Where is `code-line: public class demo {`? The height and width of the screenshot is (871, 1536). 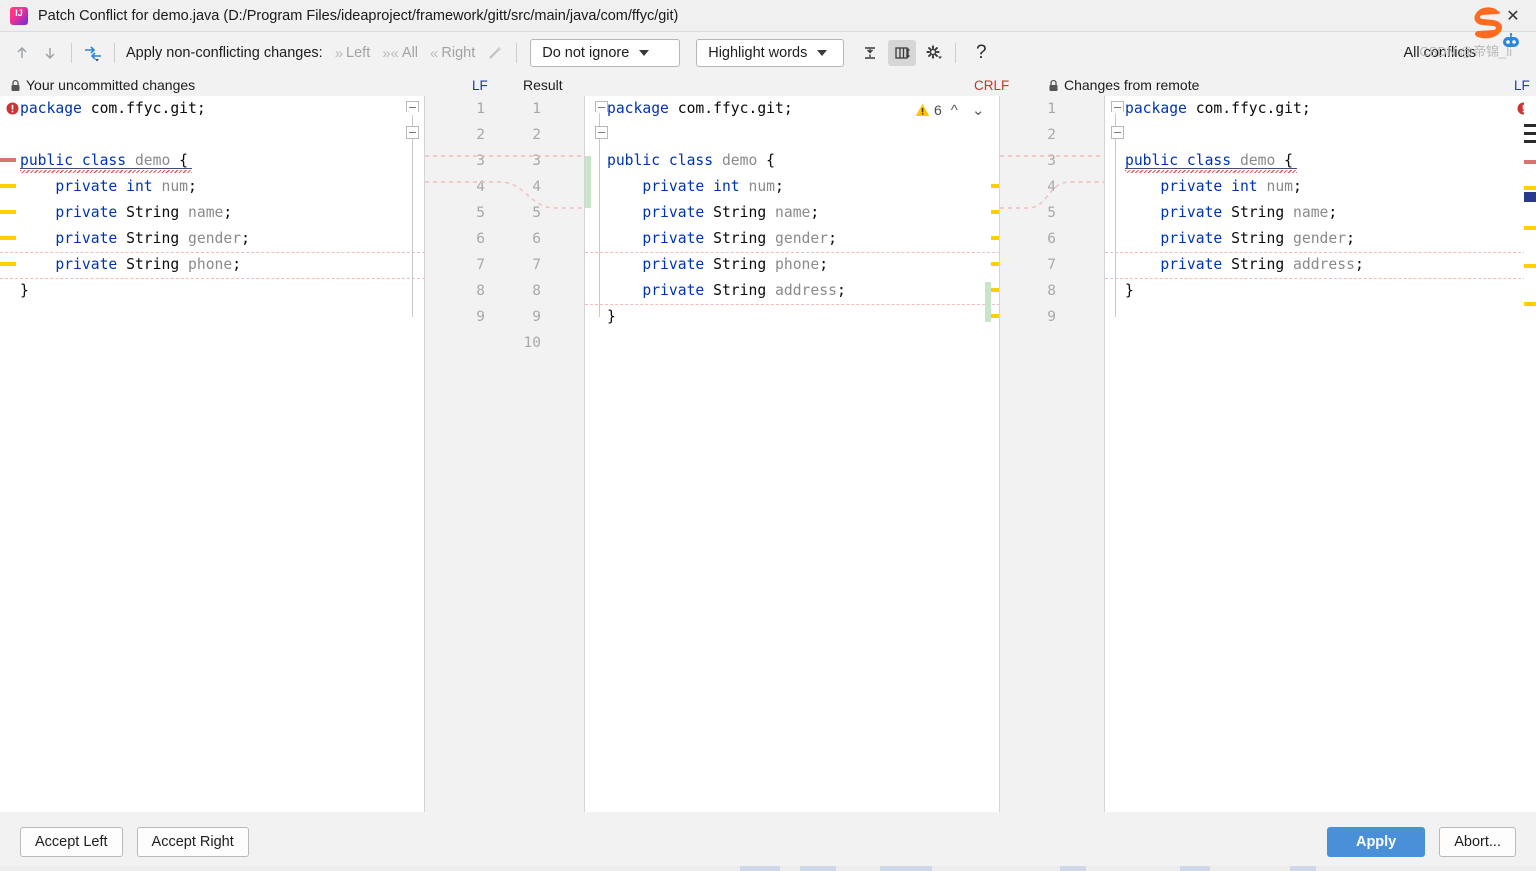
code-line: public class demo { is located at coordinates (803, 161).